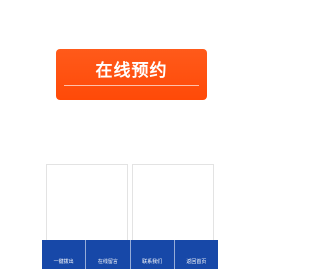  Describe the element at coordinates (173, 204) in the screenshot. I see `content-panel-right` at that location.